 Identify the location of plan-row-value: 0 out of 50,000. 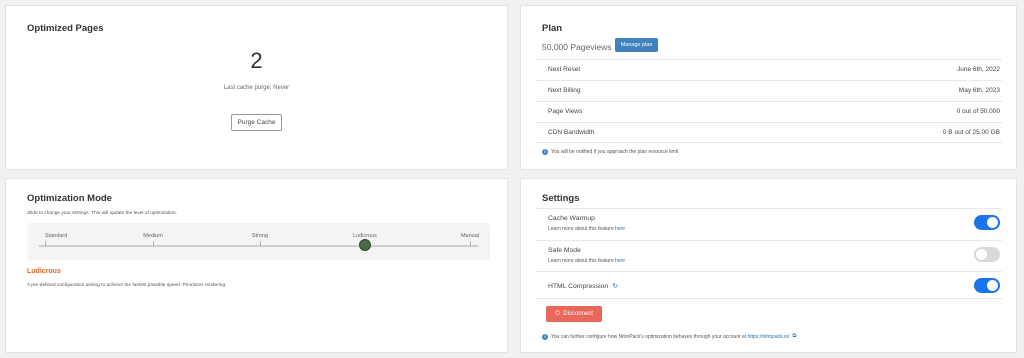
(978, 111).